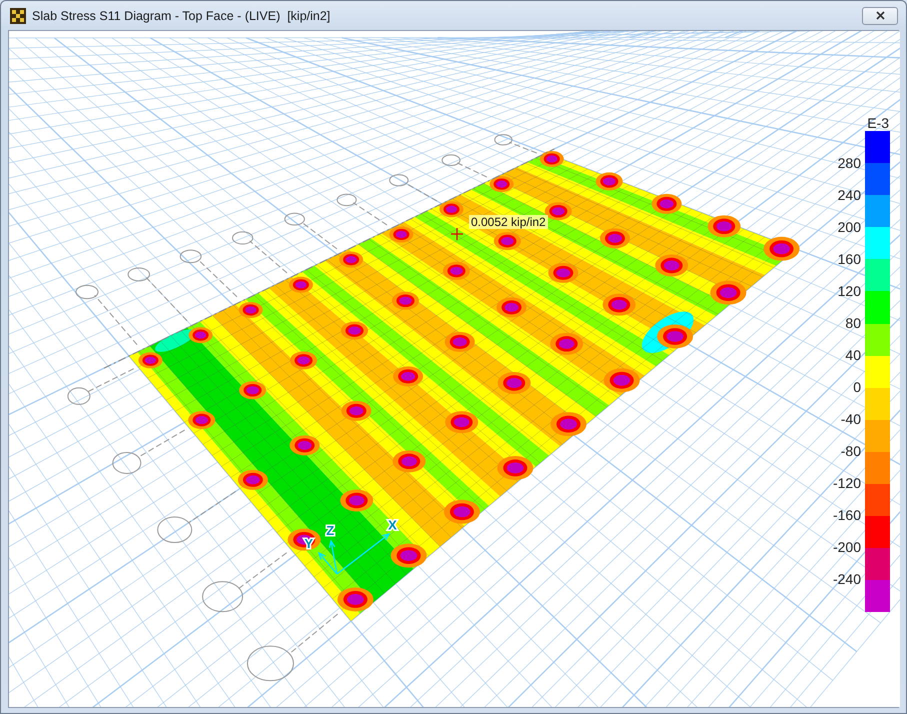 Image resolution: width=907 pixels, height=714 pixels. I want to click on legend-tick-label: 120, so click(848, 291).